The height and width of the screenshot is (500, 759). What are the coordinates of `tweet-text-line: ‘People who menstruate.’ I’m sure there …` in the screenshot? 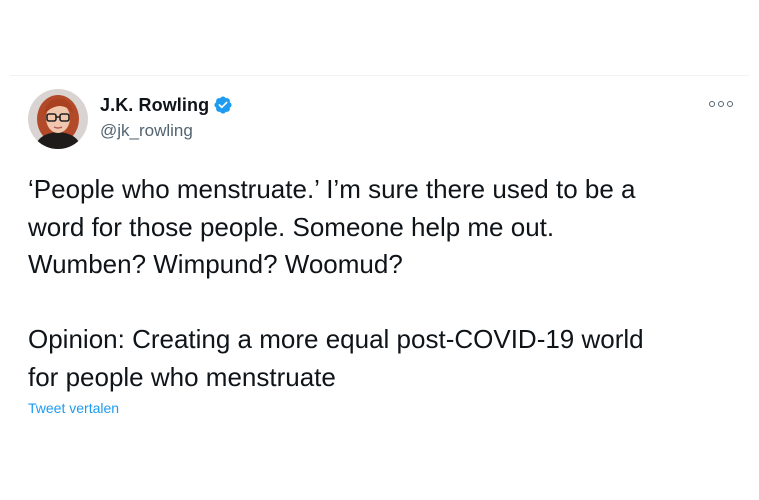 It's located at (332, 189).